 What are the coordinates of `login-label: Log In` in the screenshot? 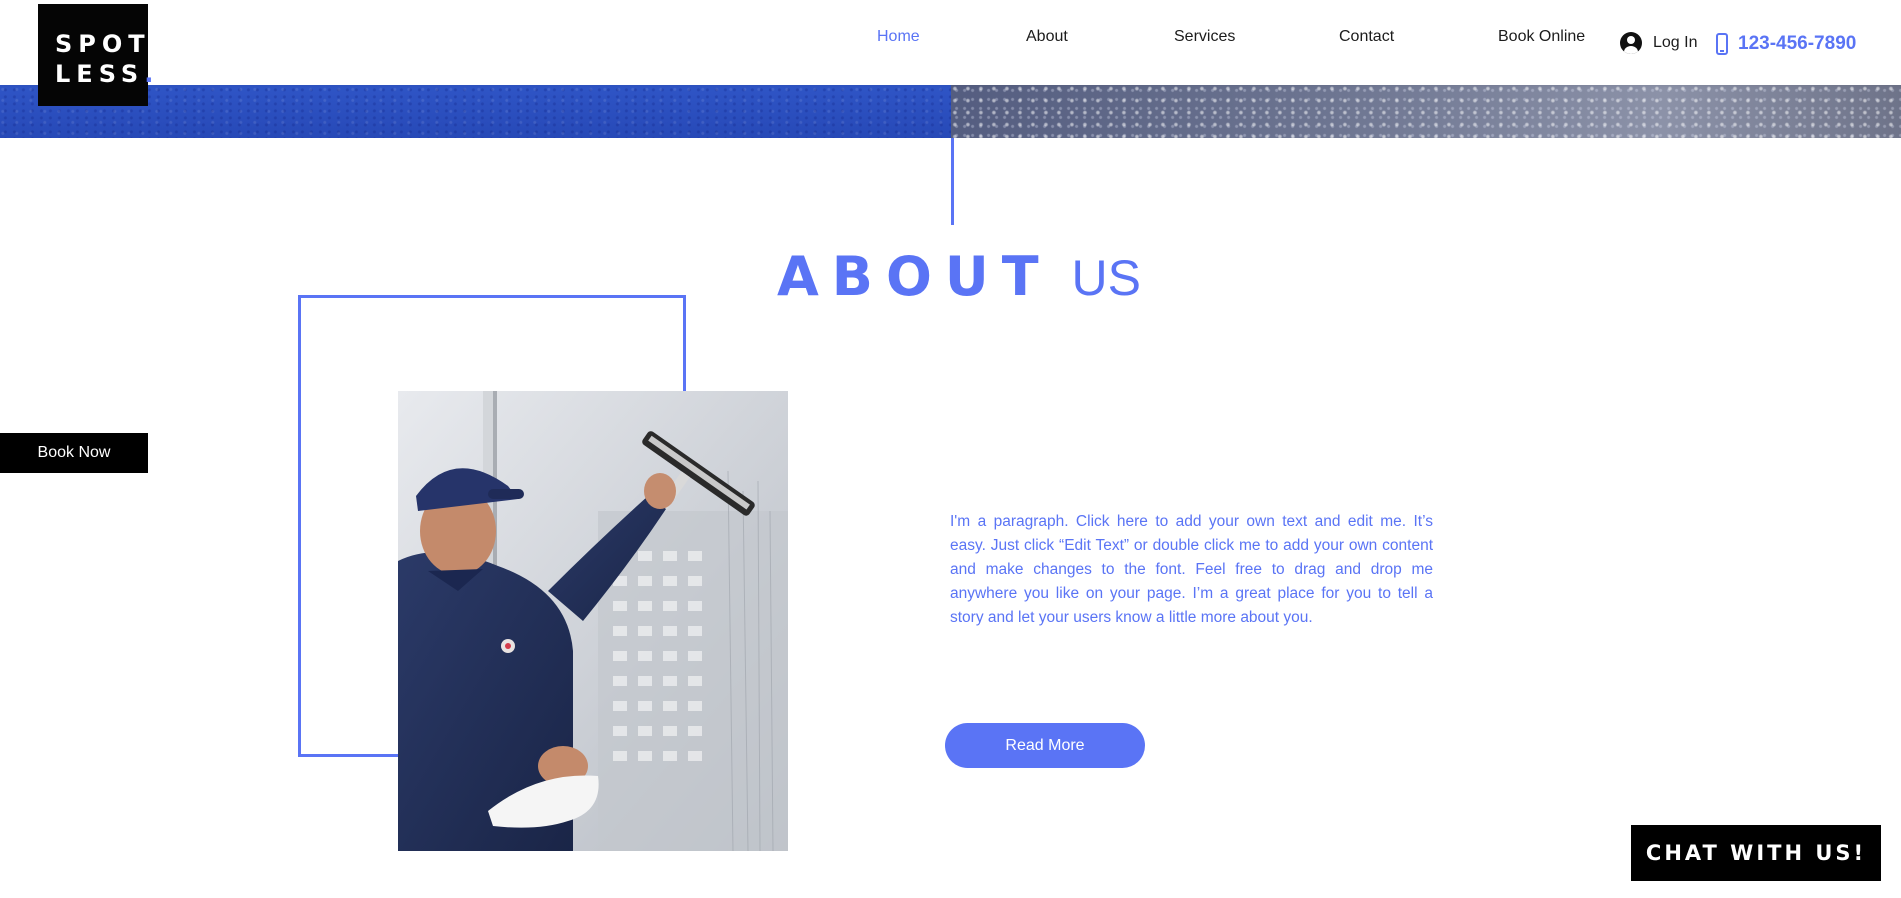 It's located at (1675, 42).